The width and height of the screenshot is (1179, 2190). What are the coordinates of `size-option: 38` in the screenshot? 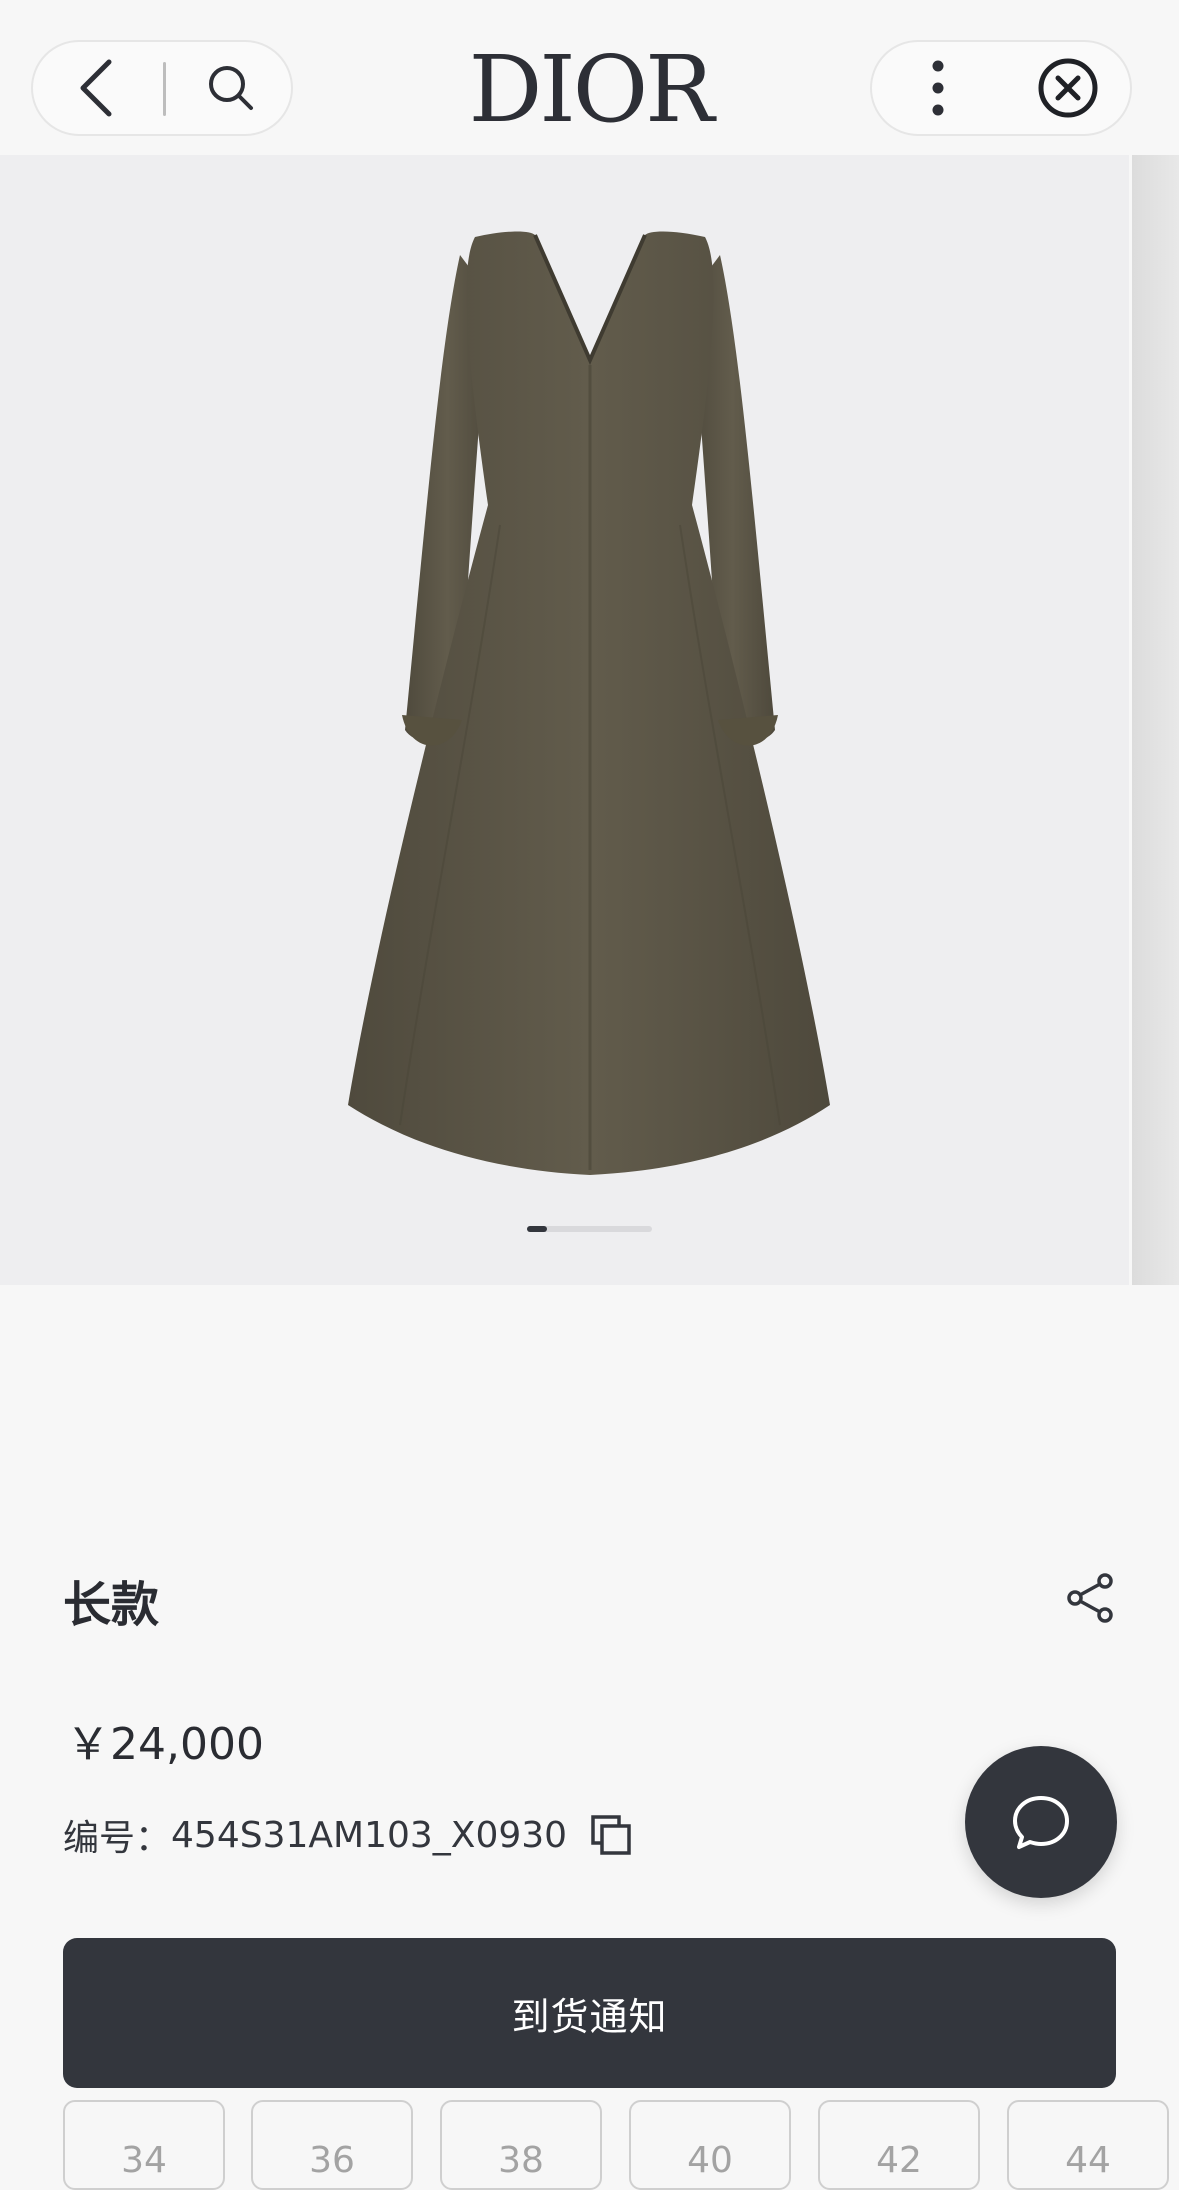 It's located at (521, 2145).